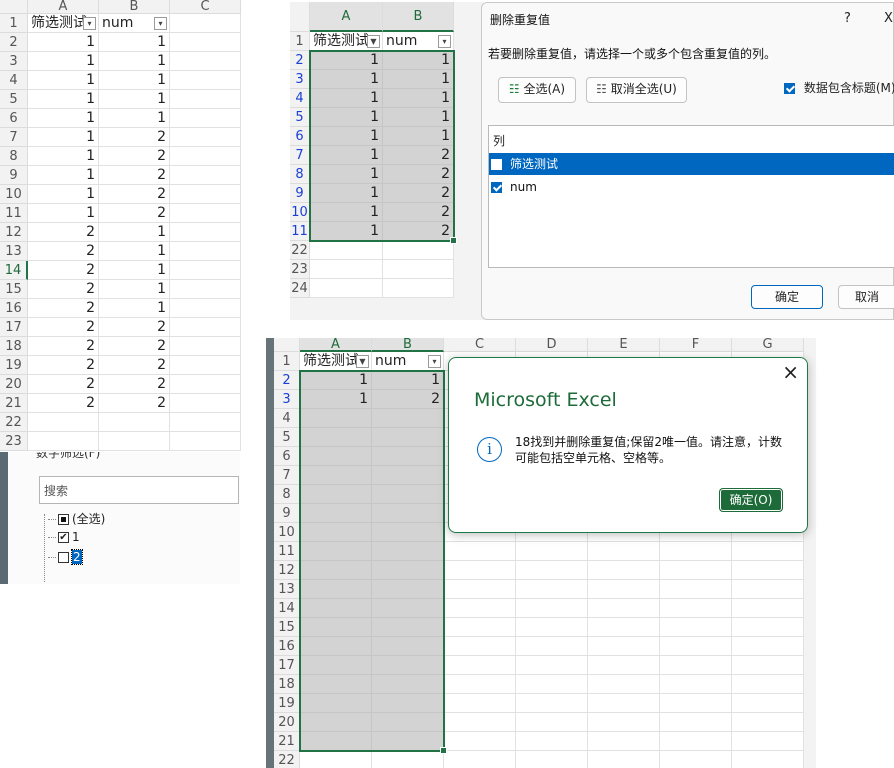  What do you see at coordinates (496, 187) in the screenshot?
I see `checkbox-checked-icon` at bounding box center [496, 187].